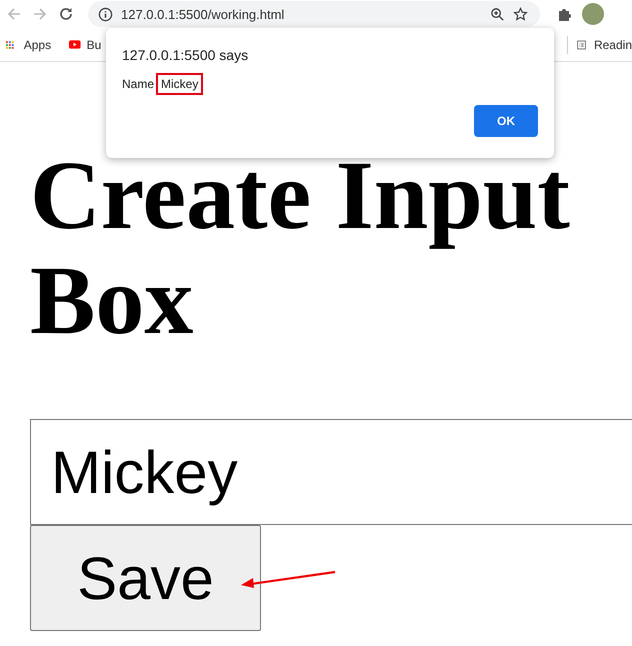  Describe the element at coordinates (581, 45) in the screenshot. I see `reading-list-icon` at that location.